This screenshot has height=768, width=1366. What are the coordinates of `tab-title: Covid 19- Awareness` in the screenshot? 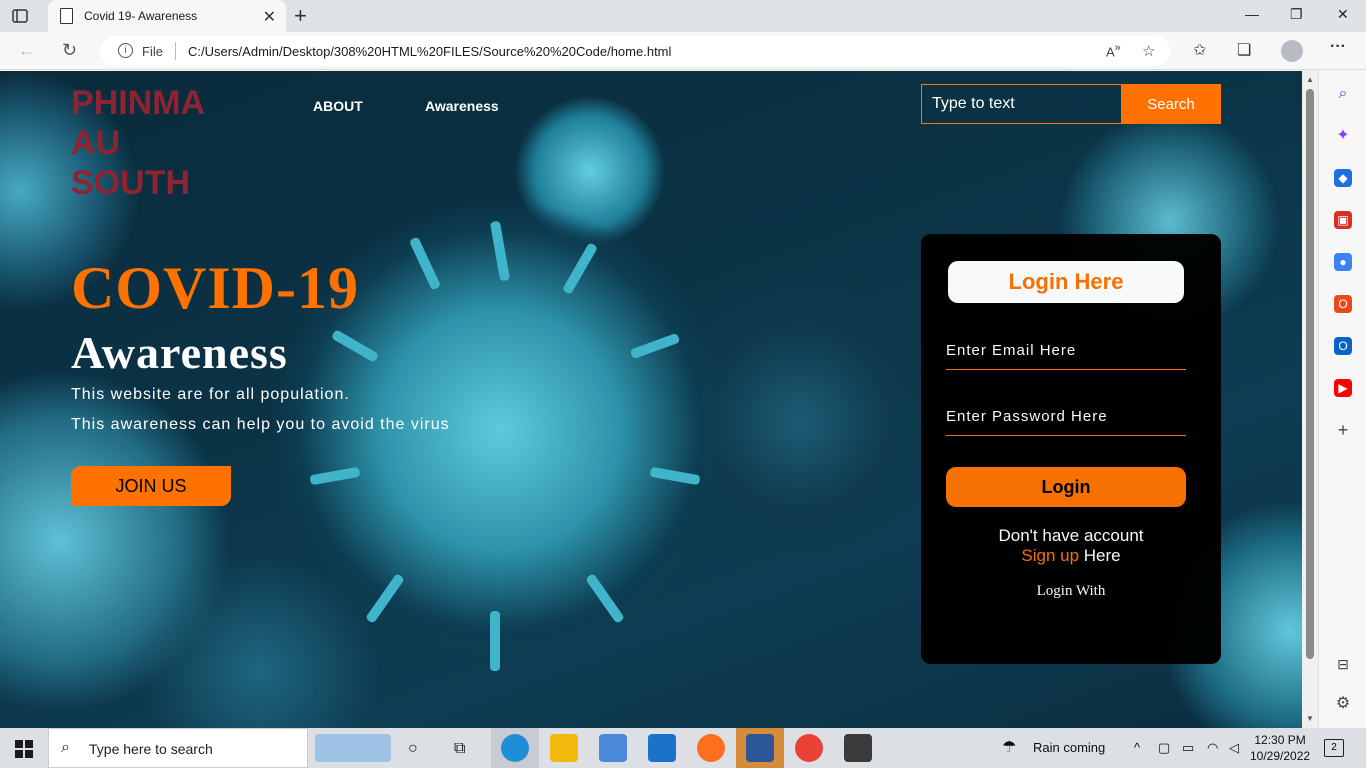 It's located at (141, 16).